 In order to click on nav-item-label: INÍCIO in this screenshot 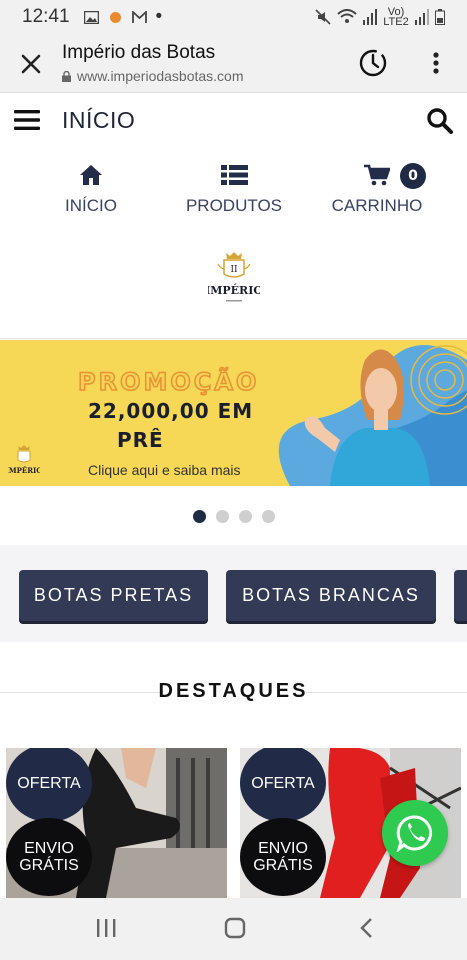, I will do `click(91, 205)`.